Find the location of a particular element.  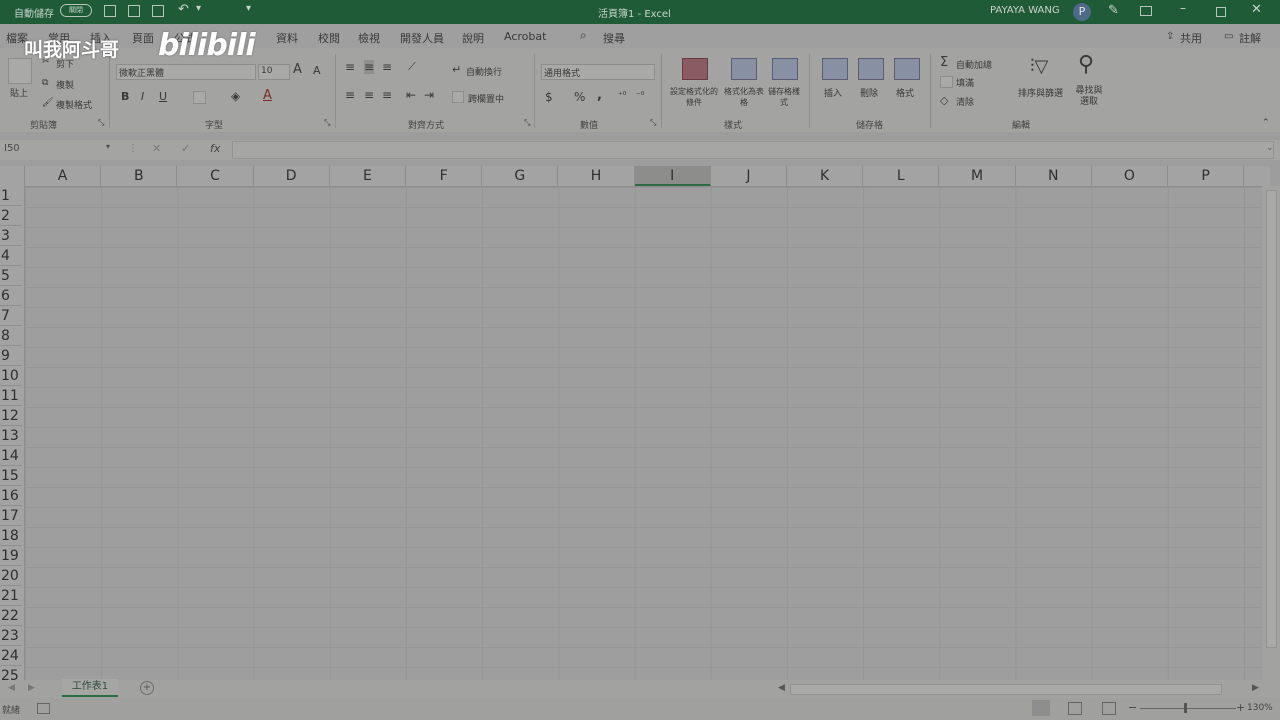

macro-record-icon is located at coordinates (43, 708).